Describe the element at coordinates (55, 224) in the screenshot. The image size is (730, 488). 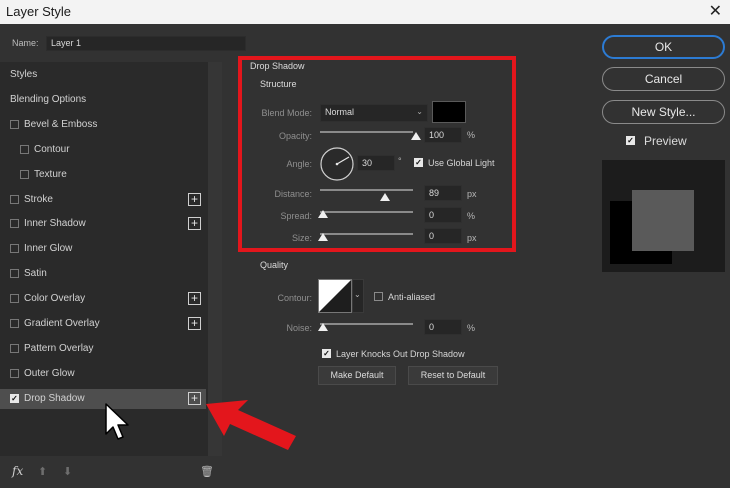
I see `style-item-label: Inner Shadow` at that location.